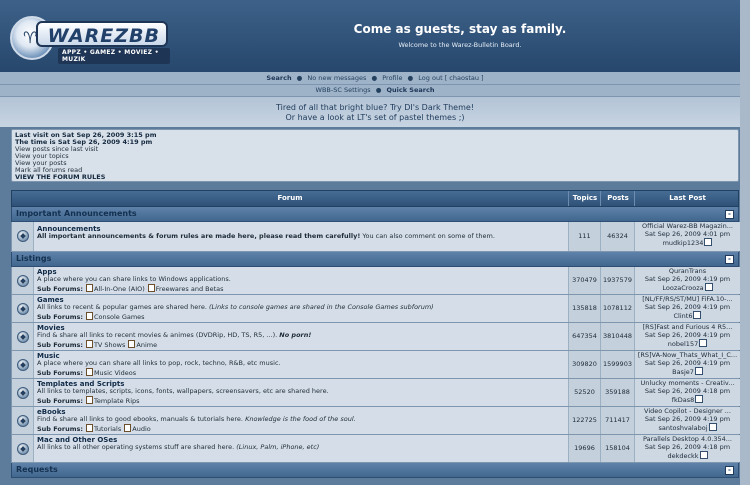 The height and width of the screenshot is (485, 750). I want to click on last-post-user-link: dekdeckk, so click(682, 456).